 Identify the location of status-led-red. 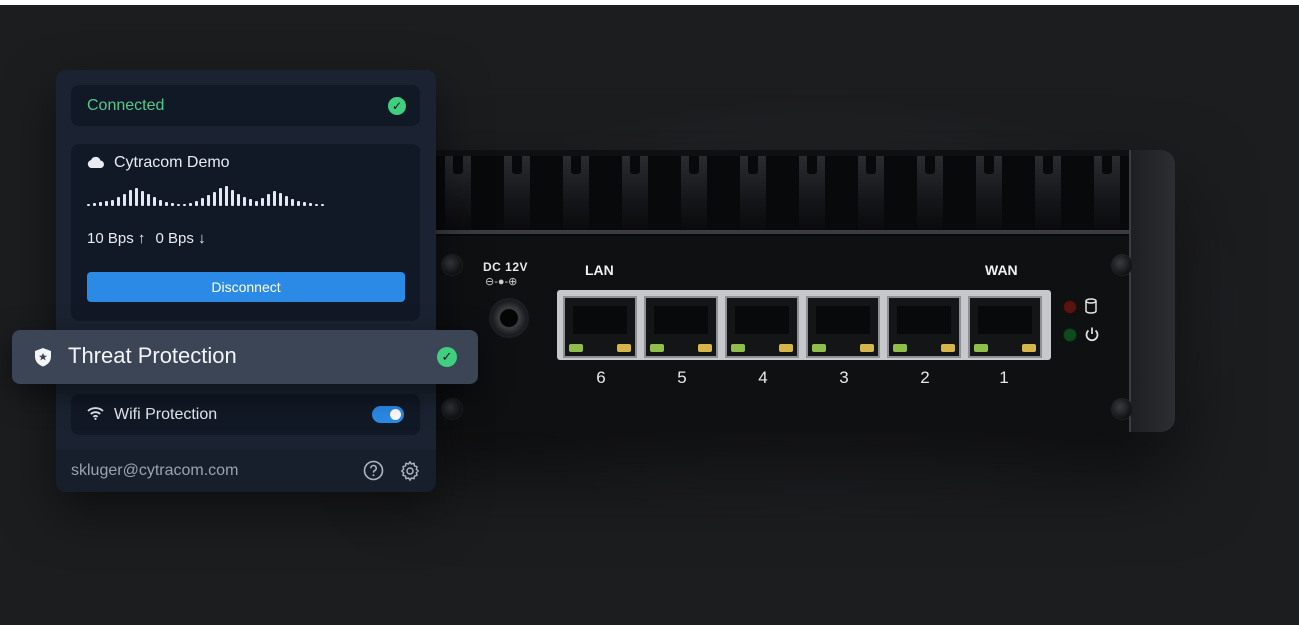
(1070, 307).